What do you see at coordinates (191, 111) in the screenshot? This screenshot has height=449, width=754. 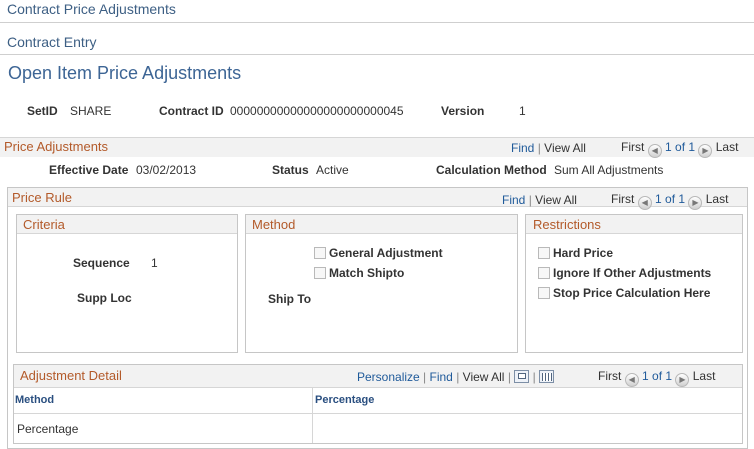 I see `contract-id-label: Contract ID` at bounding box center [191, 111].